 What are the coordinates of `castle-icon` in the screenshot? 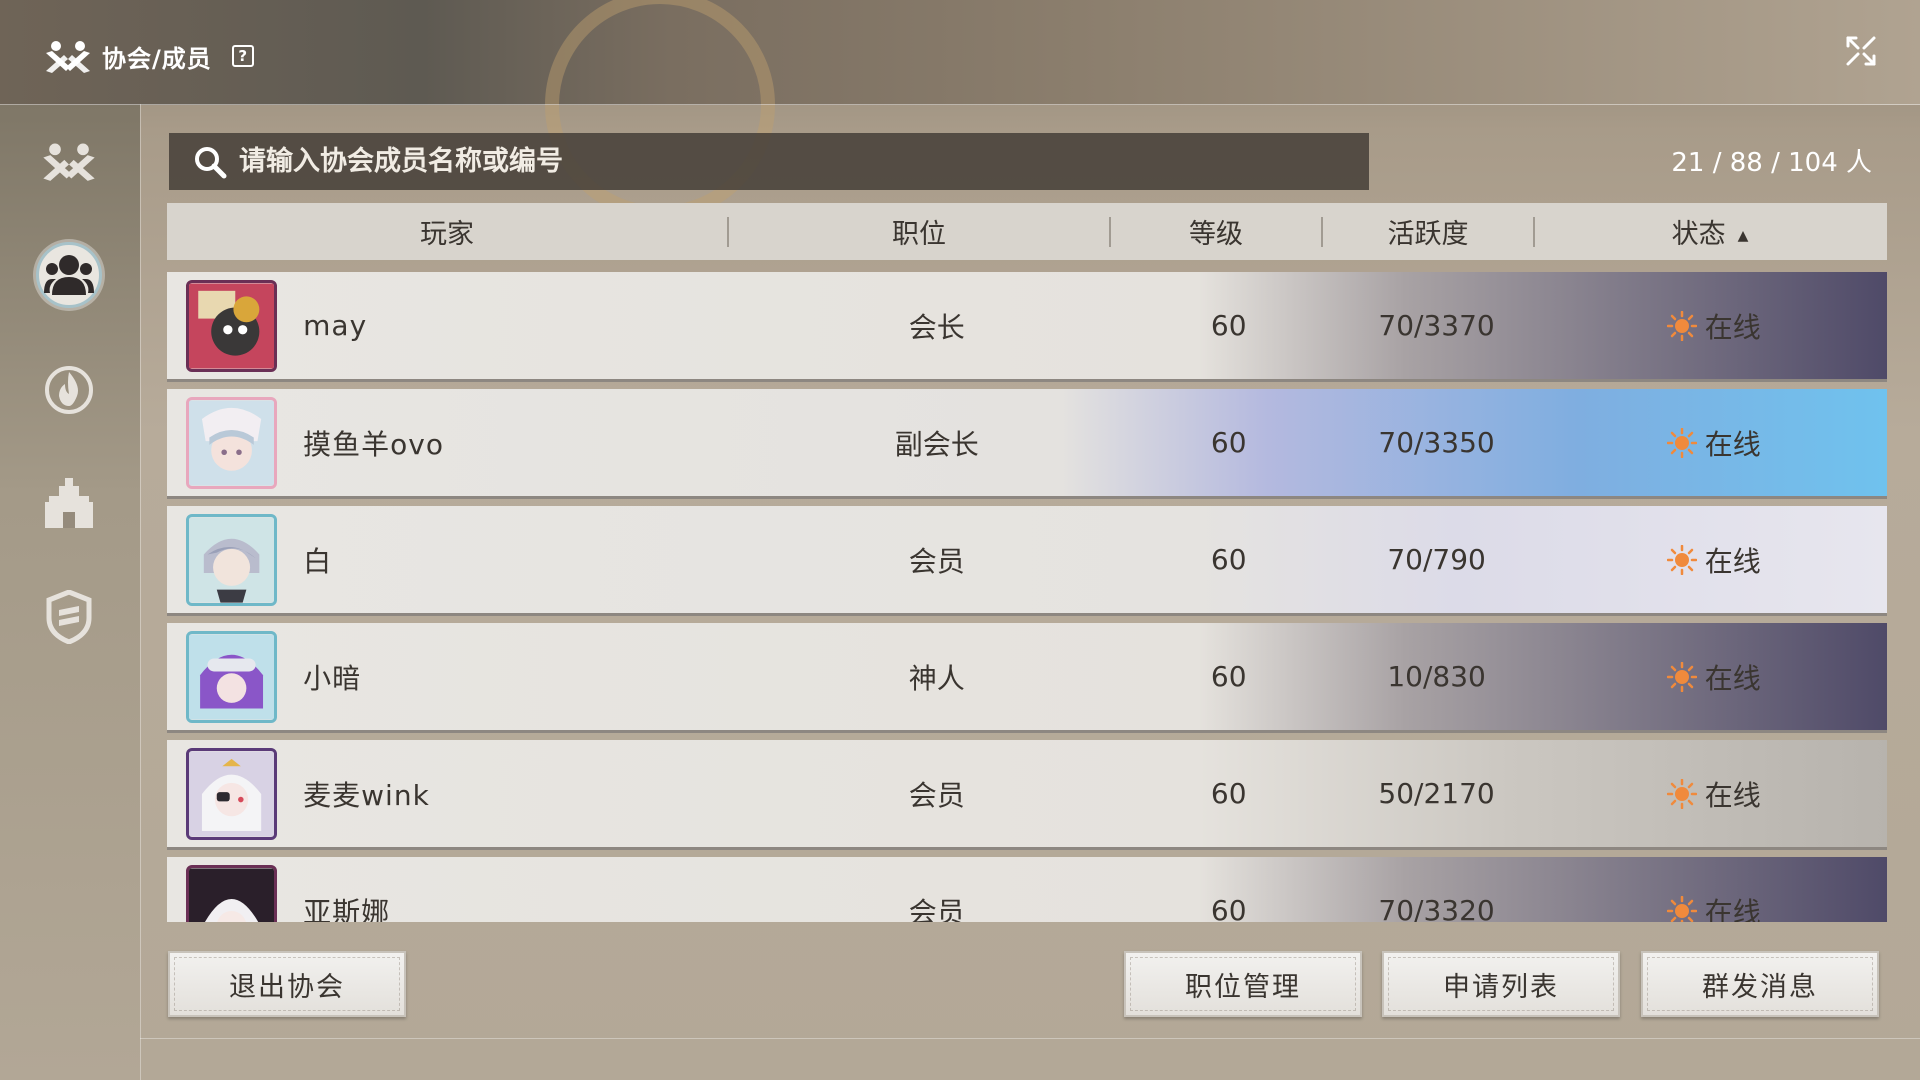 It's located at (69, 503).